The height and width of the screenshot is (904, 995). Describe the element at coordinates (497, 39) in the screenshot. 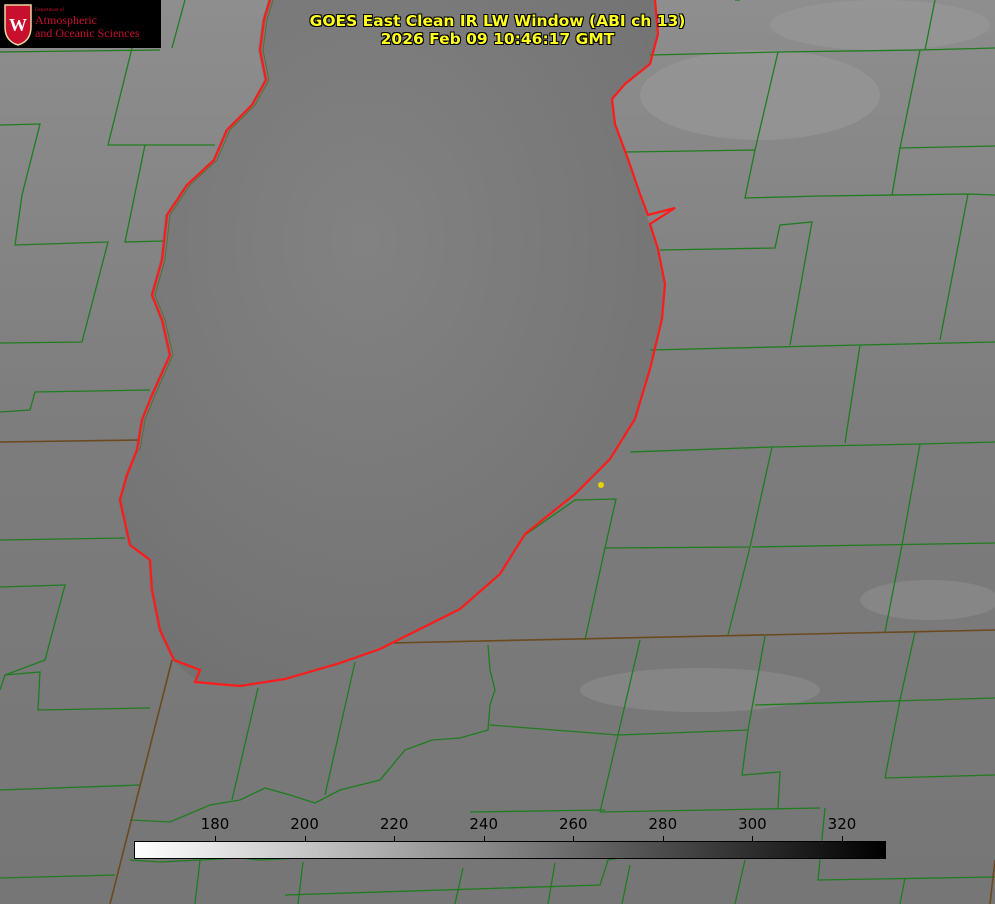

I see `title-timestamp: 2026 Feb 09 10:46:17 GMT` at that location.